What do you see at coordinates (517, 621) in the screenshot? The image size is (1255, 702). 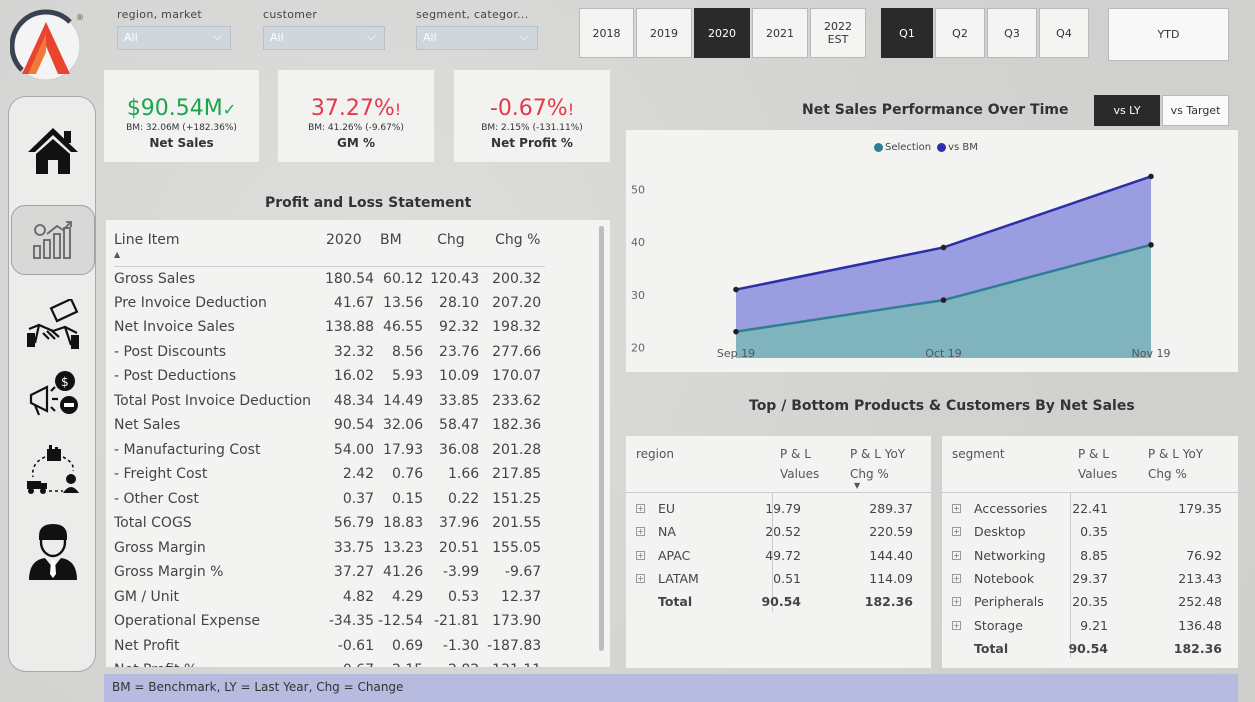 I see `cell-value: 173.90` at bounding box center [517, 621].